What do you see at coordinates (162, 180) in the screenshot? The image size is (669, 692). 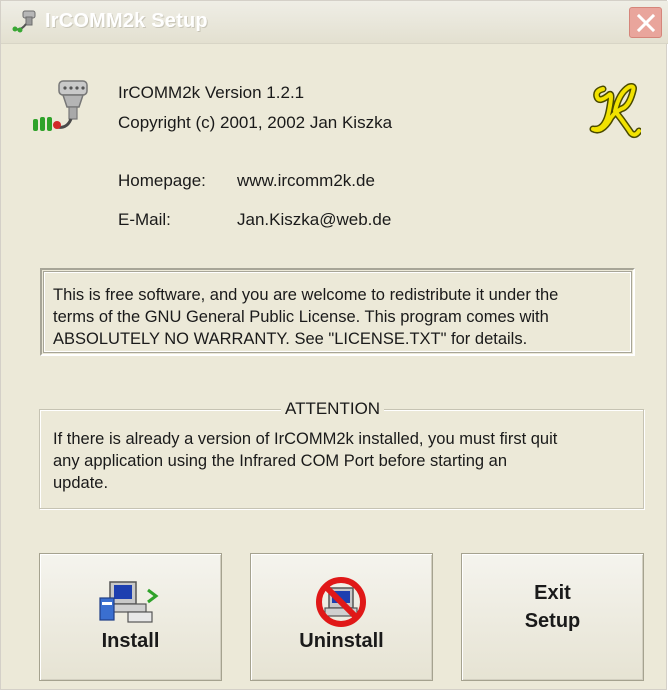 I see `homepage-label: Homepage:` at bounding box center [162, 180].